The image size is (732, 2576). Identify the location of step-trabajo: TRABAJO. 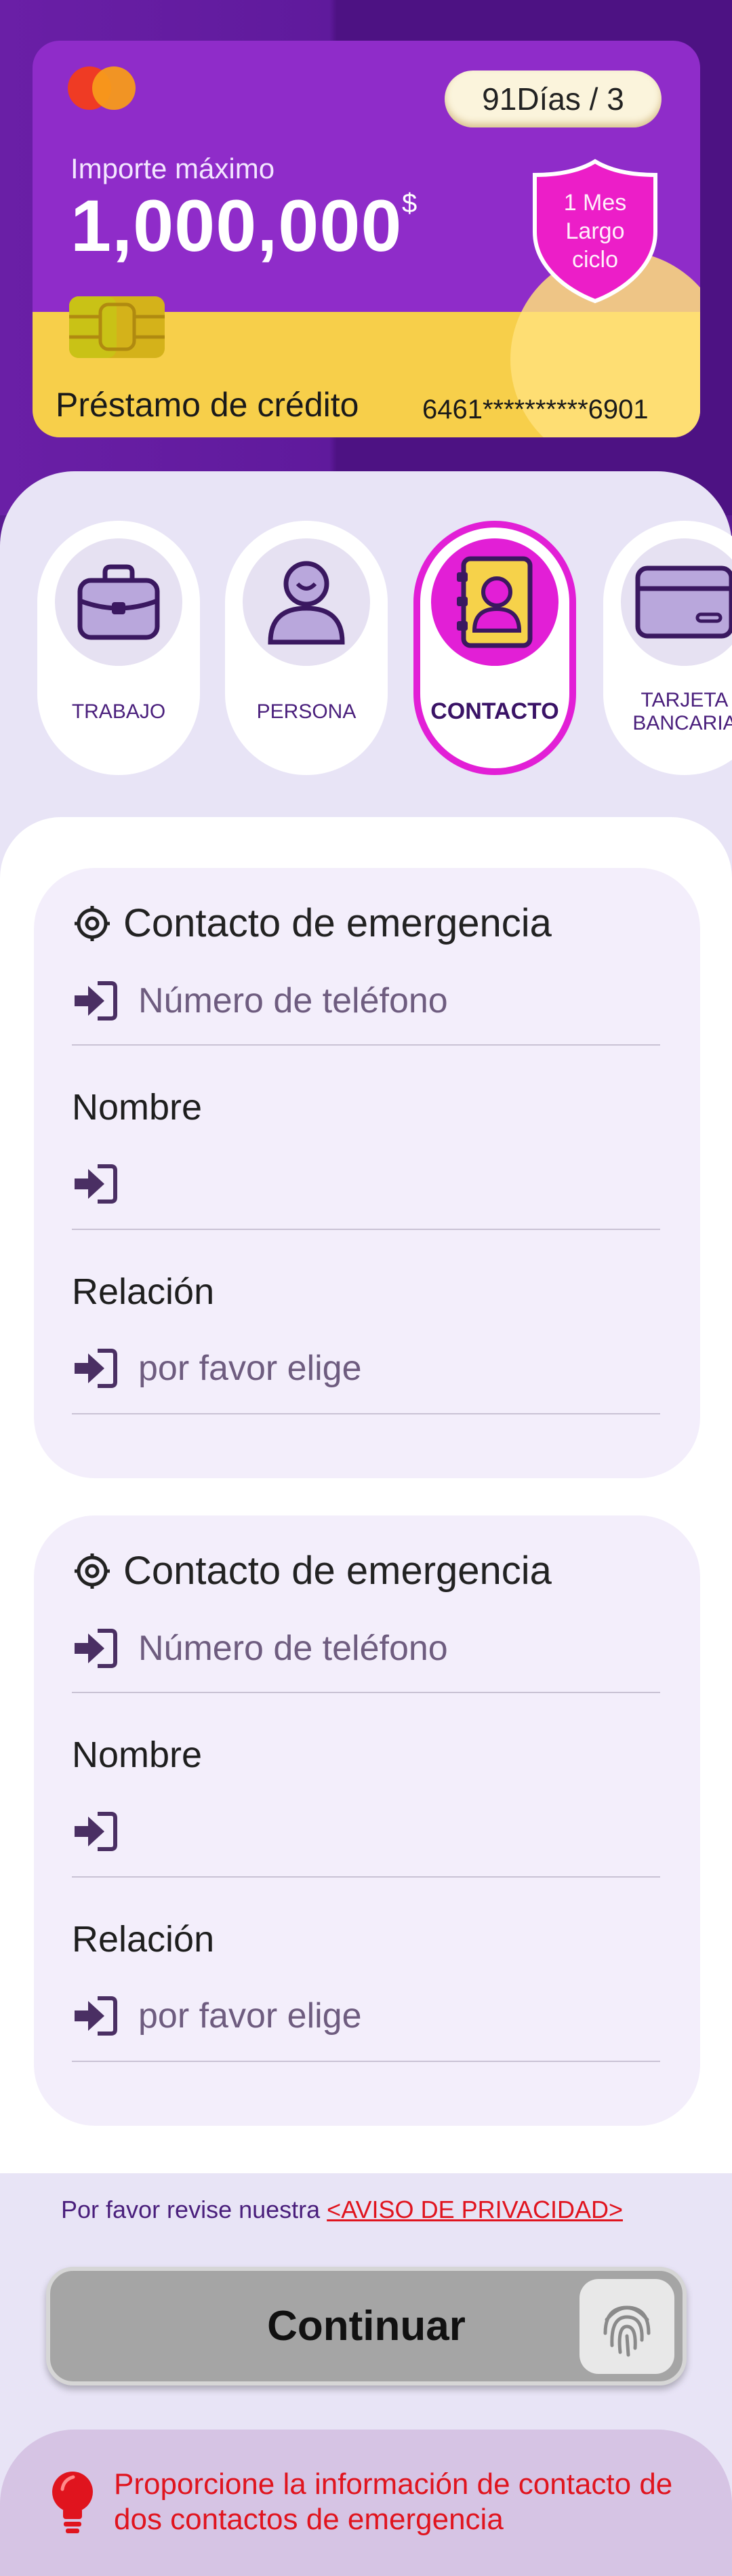
(119, 648).